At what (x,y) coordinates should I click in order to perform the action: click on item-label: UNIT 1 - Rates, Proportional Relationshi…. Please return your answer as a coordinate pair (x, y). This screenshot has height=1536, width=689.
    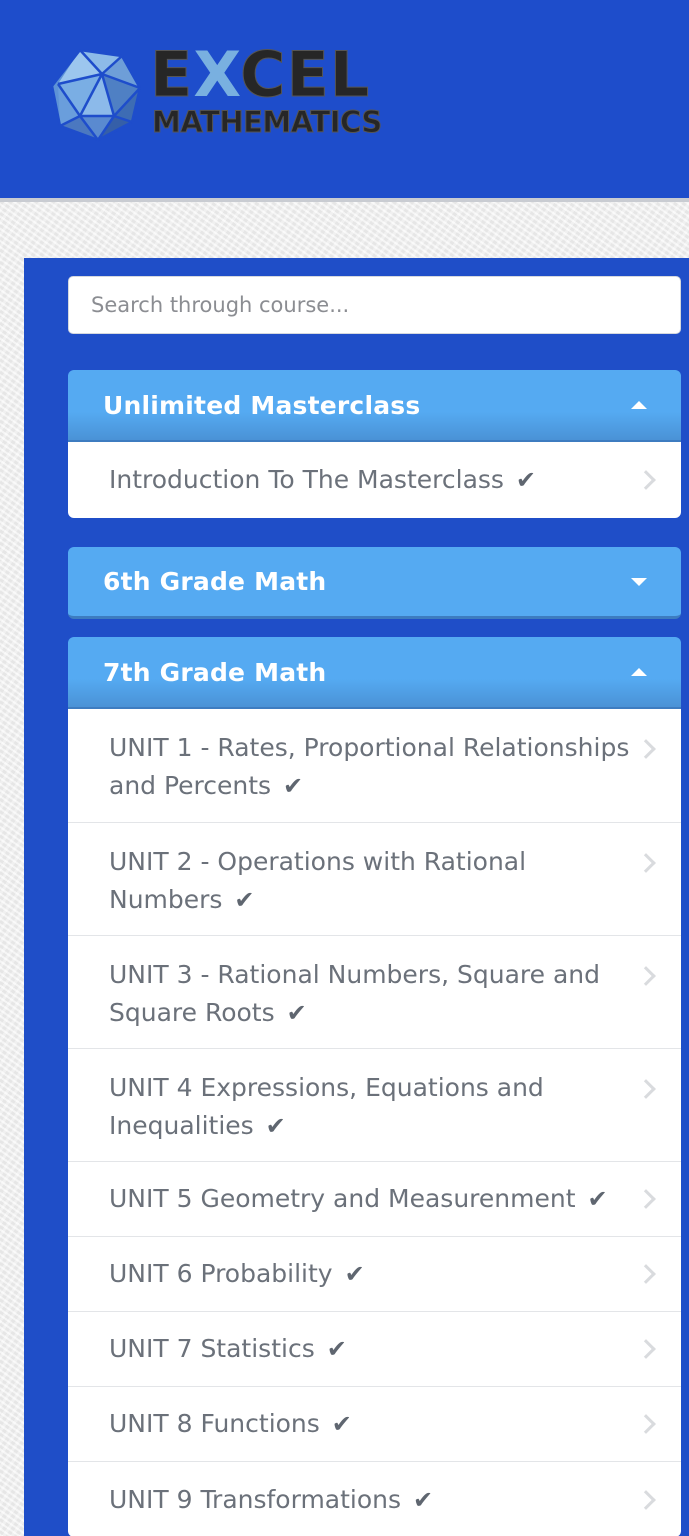
    Looking at the image, I should click on (369, 766).